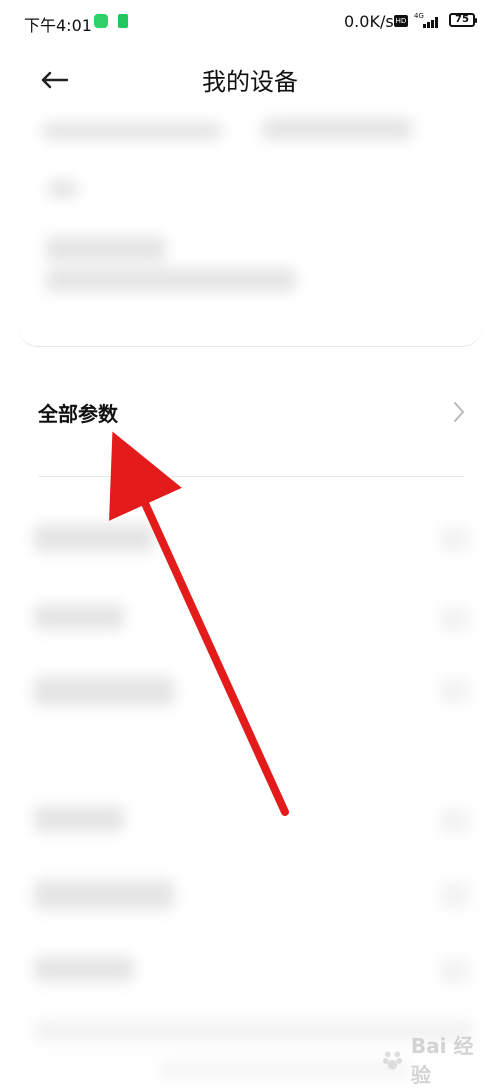 This screenshot has height=1088, width=500. Describe the element at coordinates (459, 412) in the screenshot. I see `chevron-right-icon` at that location.